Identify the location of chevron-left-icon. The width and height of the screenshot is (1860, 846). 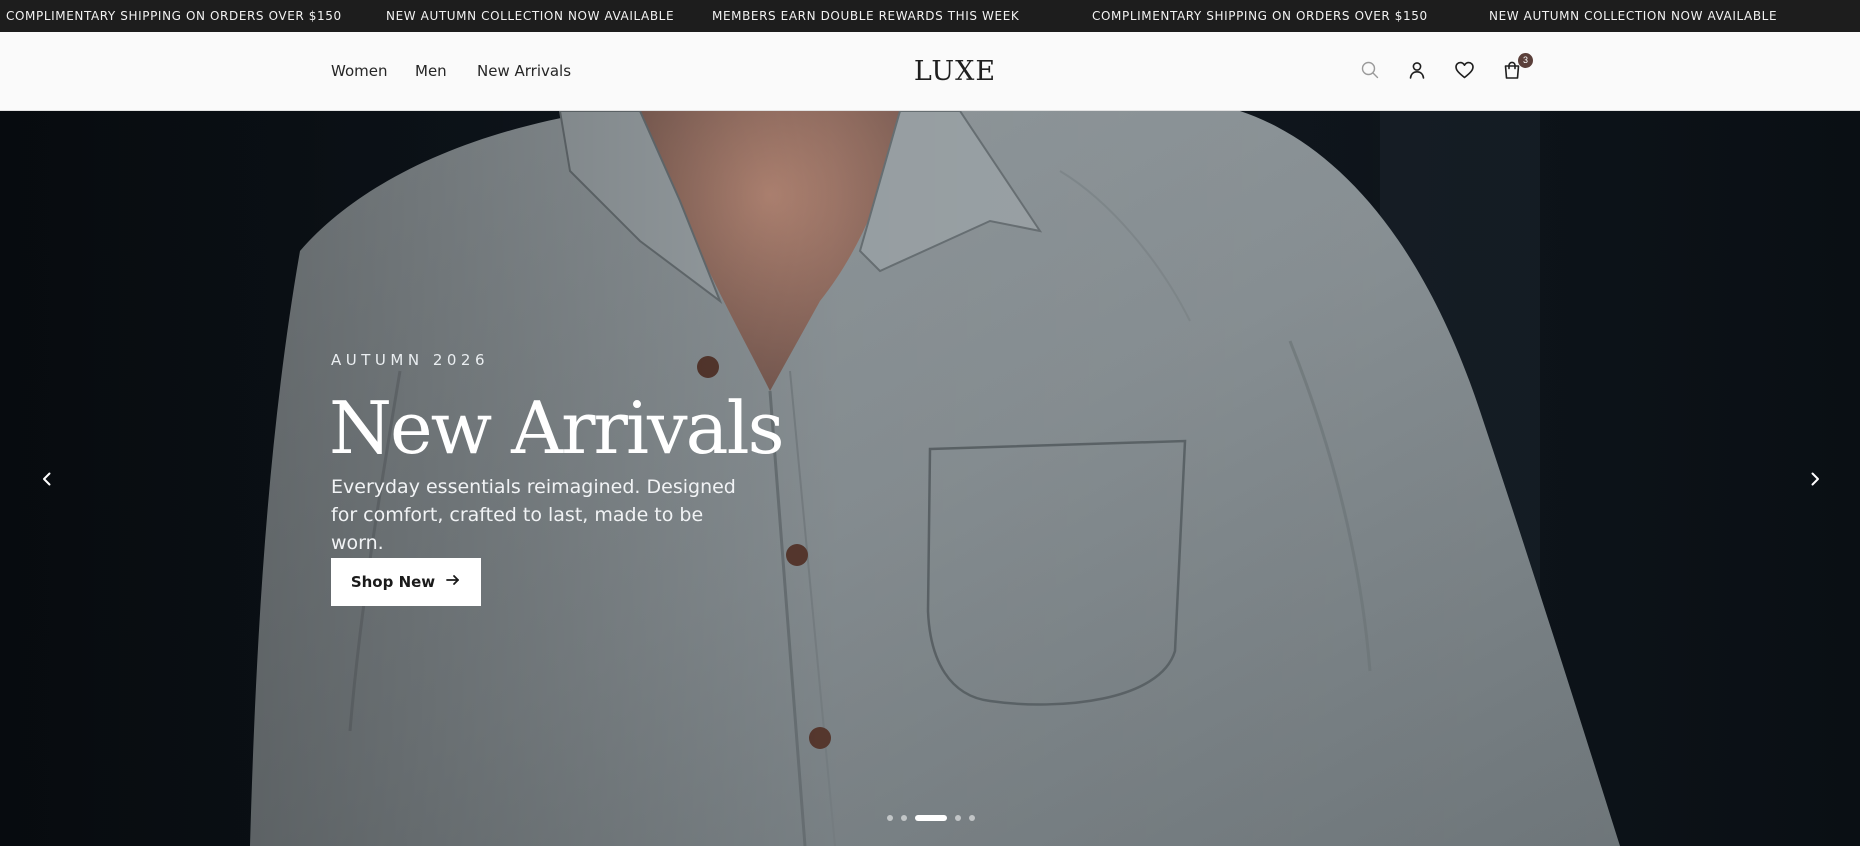
(47, 481).